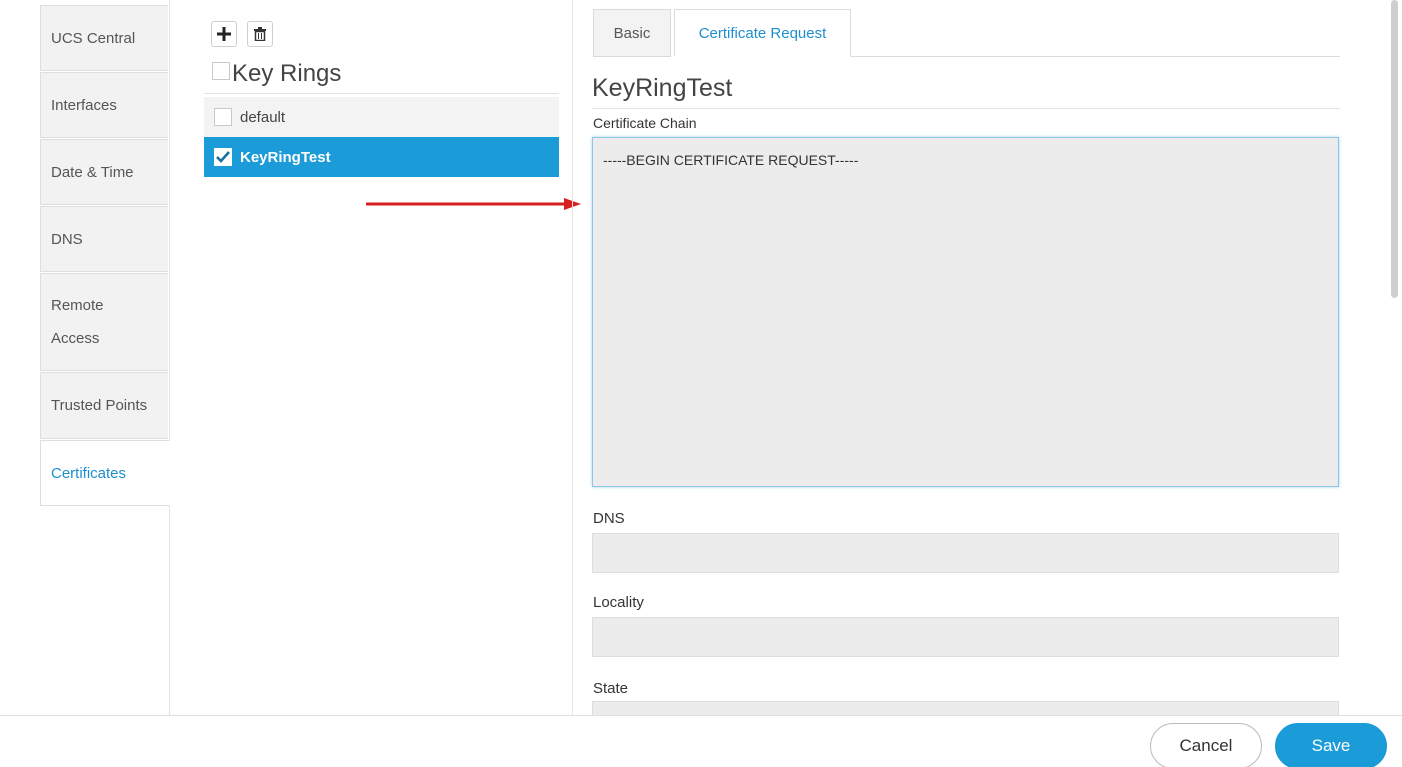 This screenshot has height=767, width=1402. I want to click on cancel-button: Cancel, so click(1206, 745).